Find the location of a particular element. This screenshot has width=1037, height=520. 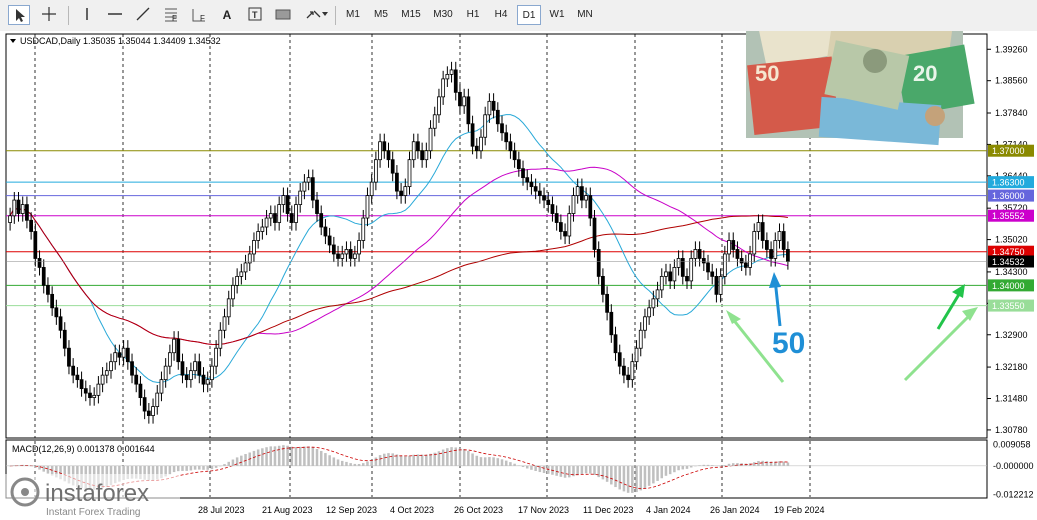

arrows-icon is located at coordinates (316, 15).